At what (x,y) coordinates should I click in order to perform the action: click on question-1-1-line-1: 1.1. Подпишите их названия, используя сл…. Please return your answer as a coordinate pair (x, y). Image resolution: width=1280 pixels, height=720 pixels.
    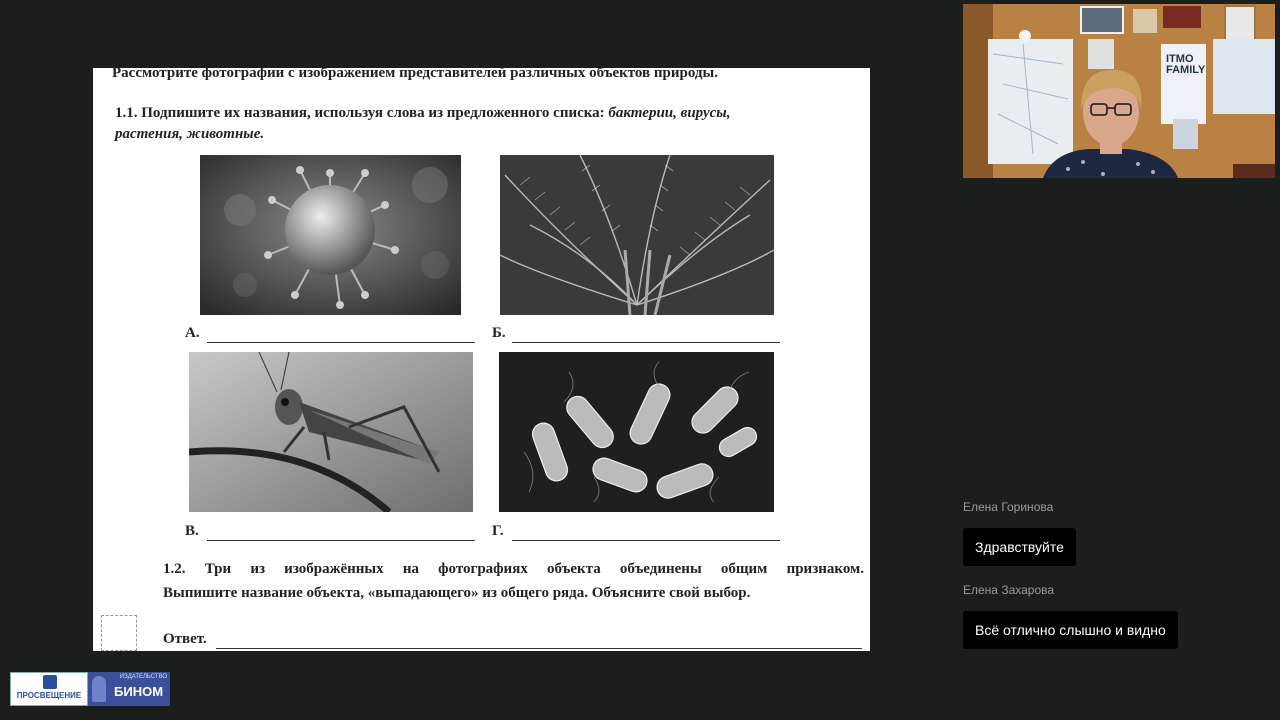
    Looking at the image, I should click on (423, 113).